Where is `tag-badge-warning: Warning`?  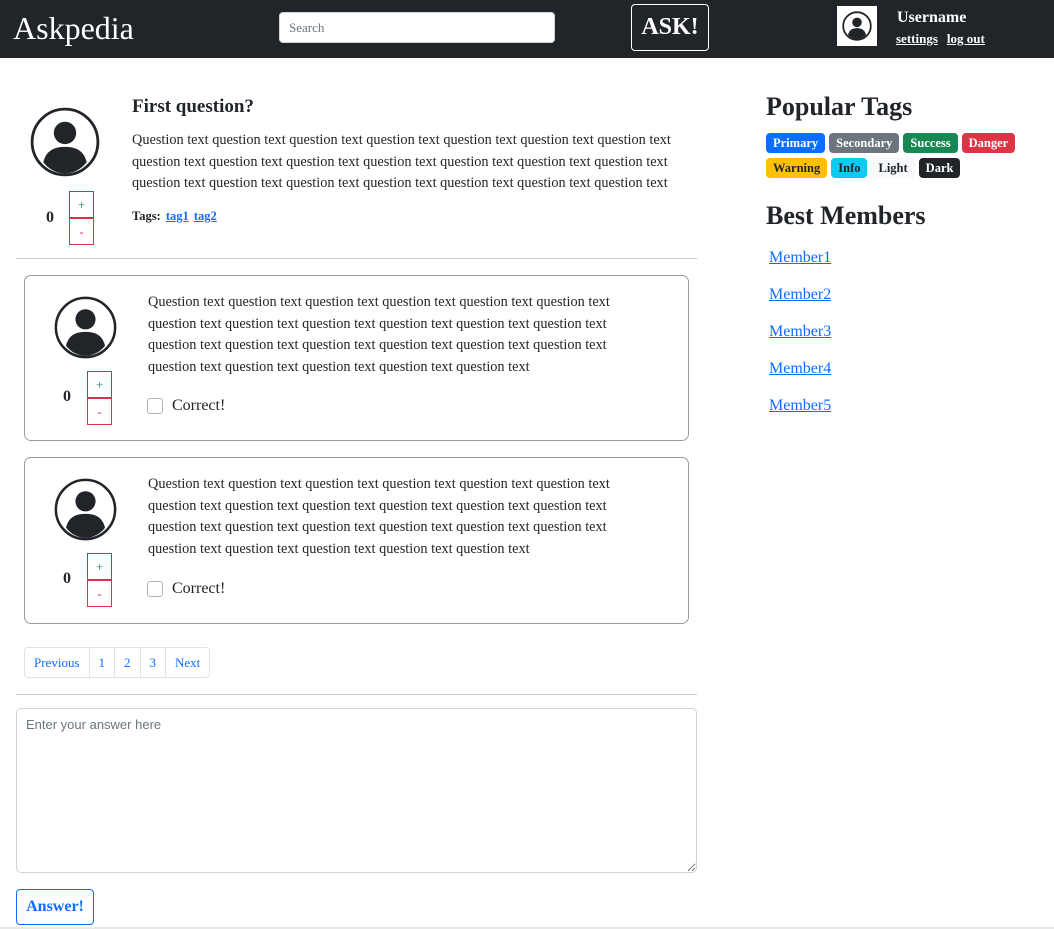 tag-badge-warning: Warning is located at coordinates (797, 168).